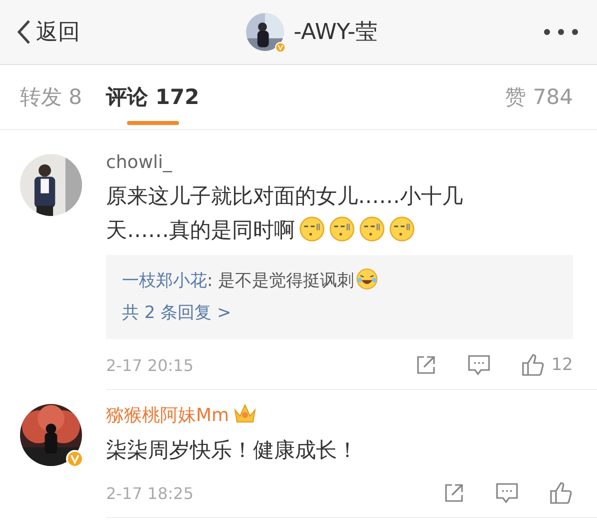 The width and height of the screenshot is (597, 531). What do you see at coordinates (232, 450) in the screenshot?
I see `comment-text: 柒柒周岁快乐！健康成长！` at bounding box center [232, 450].